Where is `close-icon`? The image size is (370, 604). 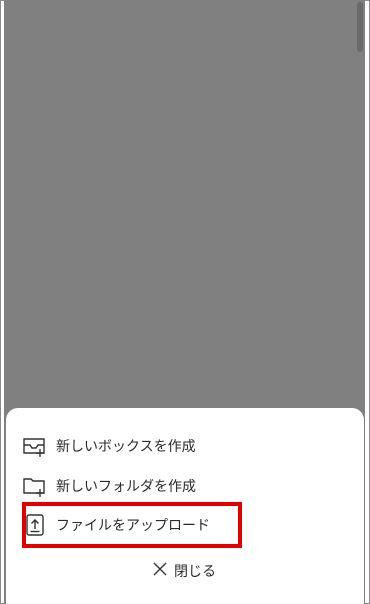 close-icon is located at coordinates (160, 571).